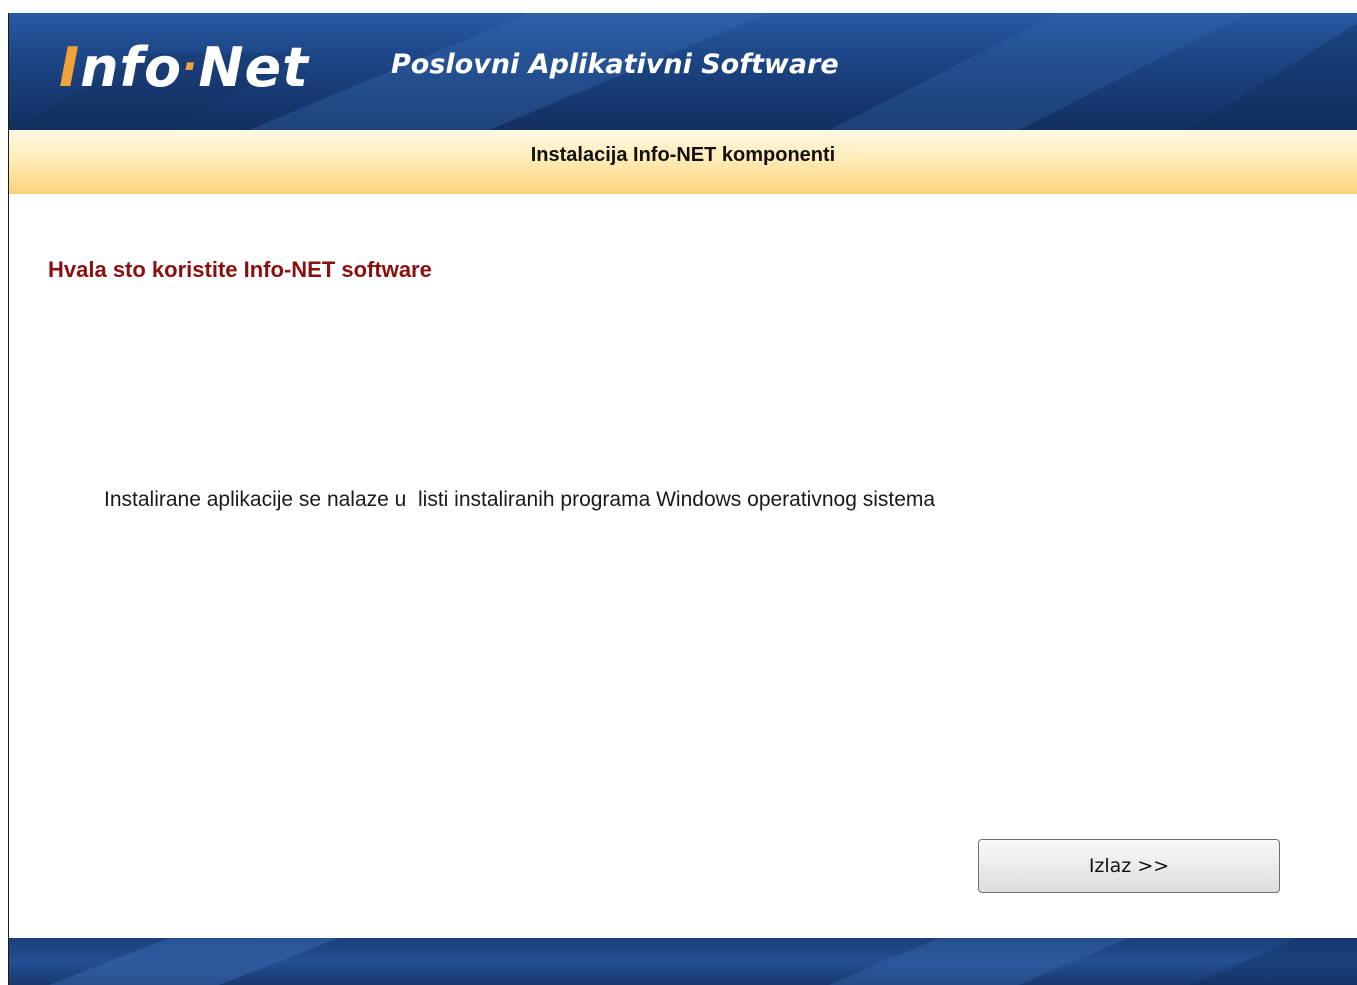 The width and height of the screenshot is (1357, 985). Describe the element at coordinates (1129, 866) in the screenshot. I see `exit-button: Izlaz >>` at that location.